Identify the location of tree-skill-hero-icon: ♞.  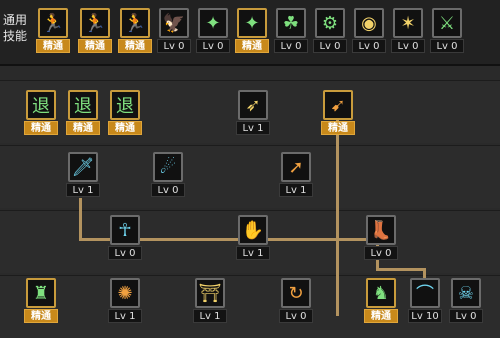
(381, 293).